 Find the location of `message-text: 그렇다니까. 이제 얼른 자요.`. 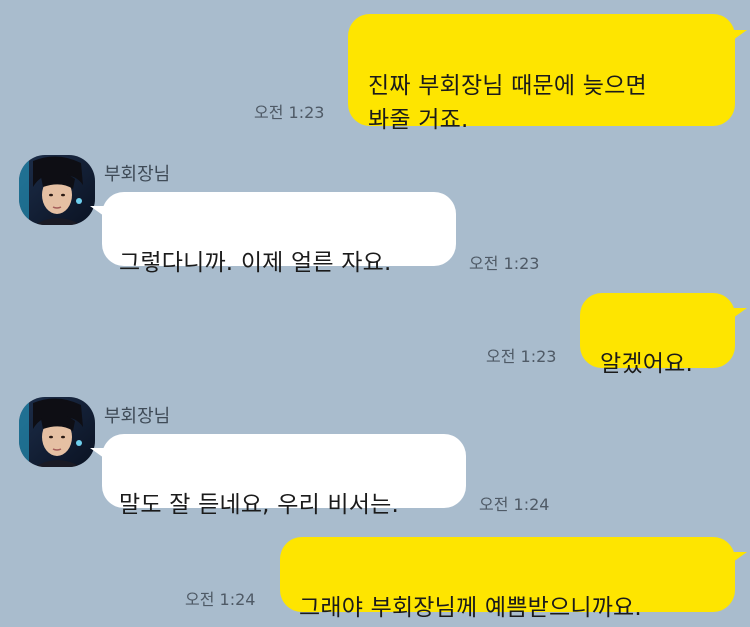

message-text: 그렇다니까. 이제 얼른 자요. is located at coordinates (255, 263).